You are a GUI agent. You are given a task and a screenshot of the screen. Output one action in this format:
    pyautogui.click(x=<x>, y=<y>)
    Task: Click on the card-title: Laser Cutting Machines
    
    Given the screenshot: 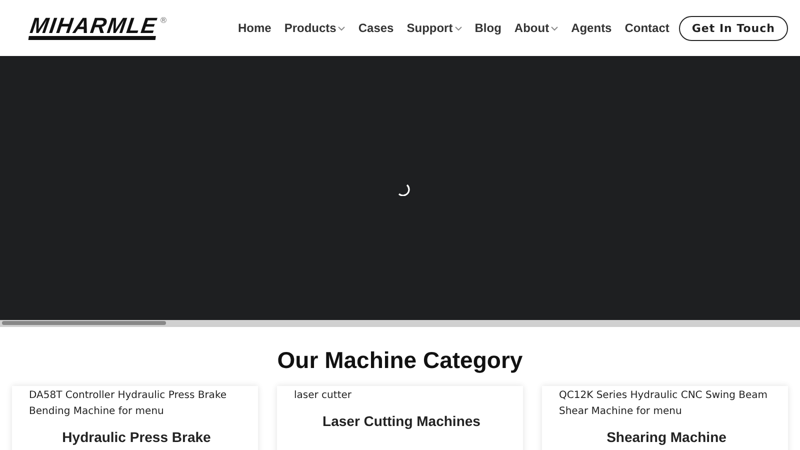 What is the action you would take?
    pyautogui.click(x=402, y=421)
    